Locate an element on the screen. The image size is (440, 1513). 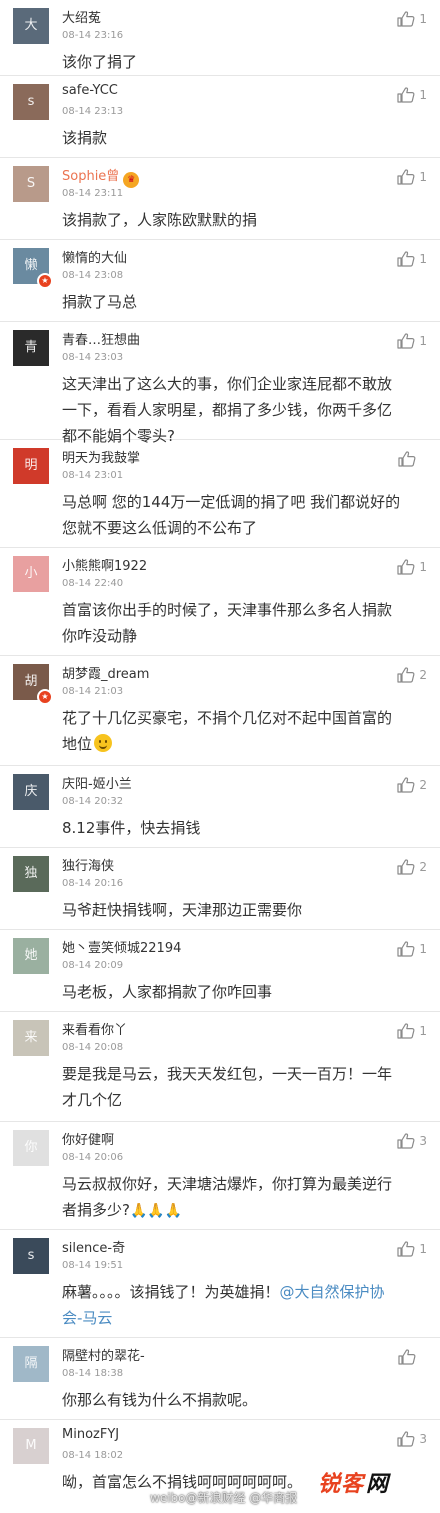
username: silence-奇 is located at coordinates (93, 1246).